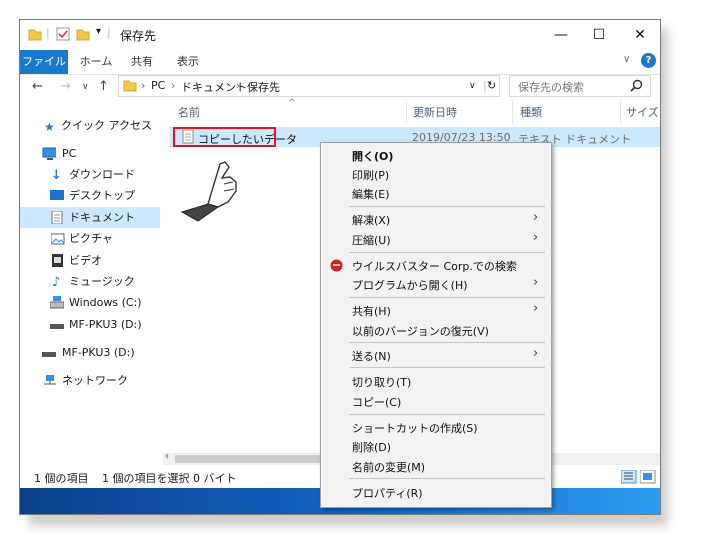 This screenshot has width=701, height=554. Describe the element at coordinates (531, 112) in the screenshot. I see `column-type: 種類` at that location.